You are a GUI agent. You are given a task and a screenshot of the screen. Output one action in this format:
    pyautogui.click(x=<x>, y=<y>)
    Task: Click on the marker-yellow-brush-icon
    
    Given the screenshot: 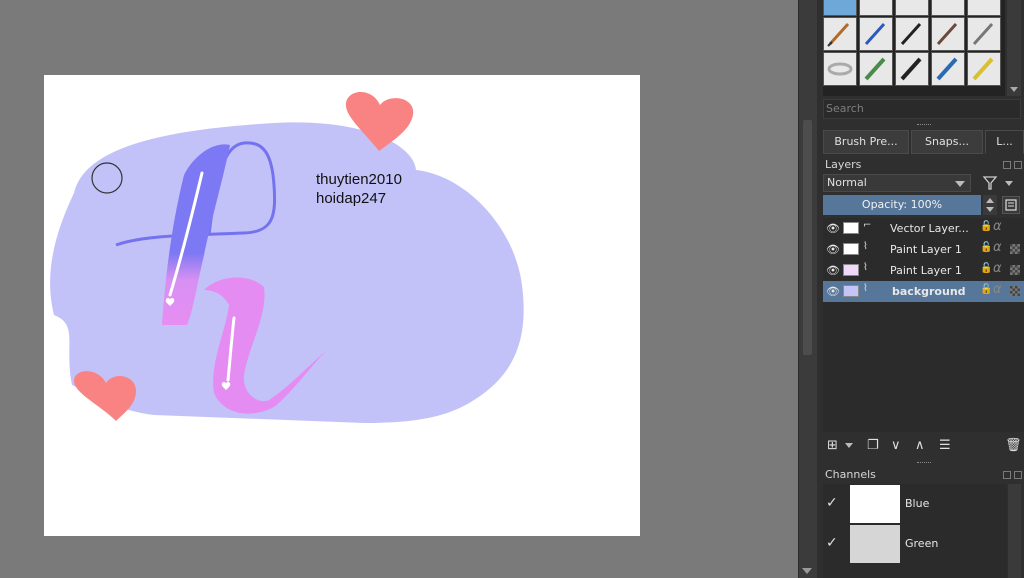 What is the action you would take?
    pyautogui.click(x=983, y=69)
    